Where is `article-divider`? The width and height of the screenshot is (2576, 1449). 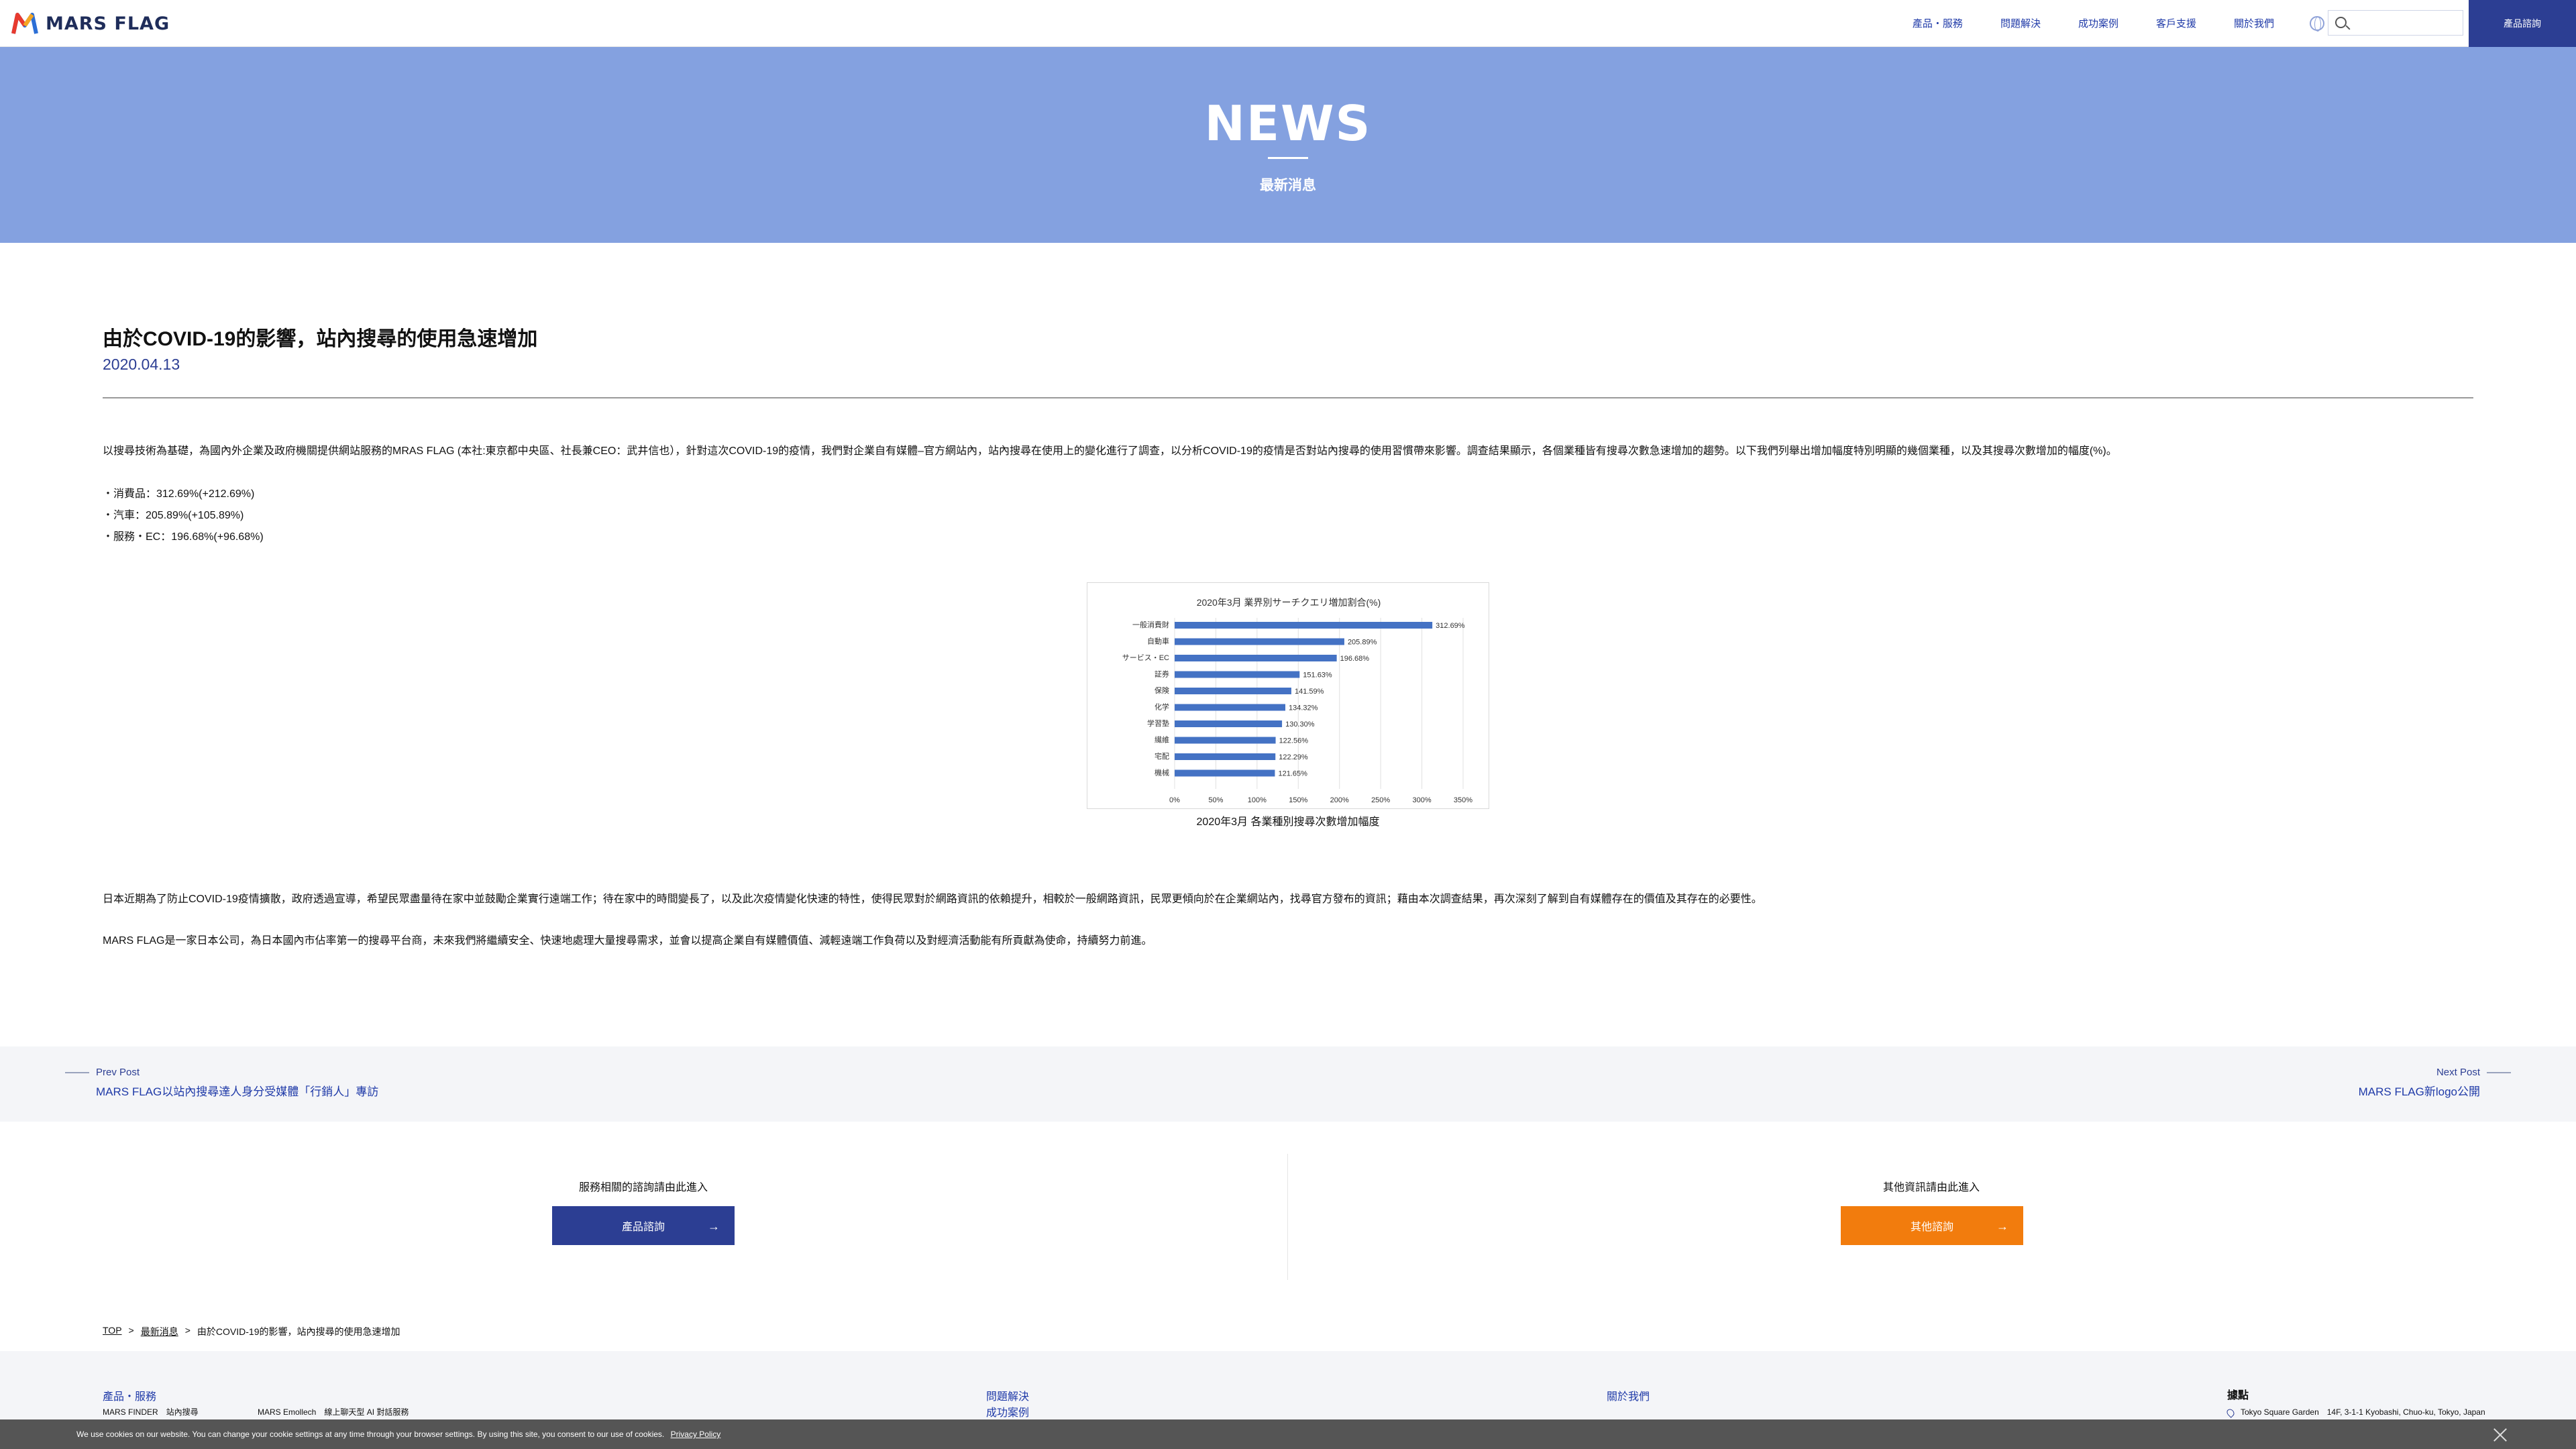 article-divider is located at coordinates (1288, 397).